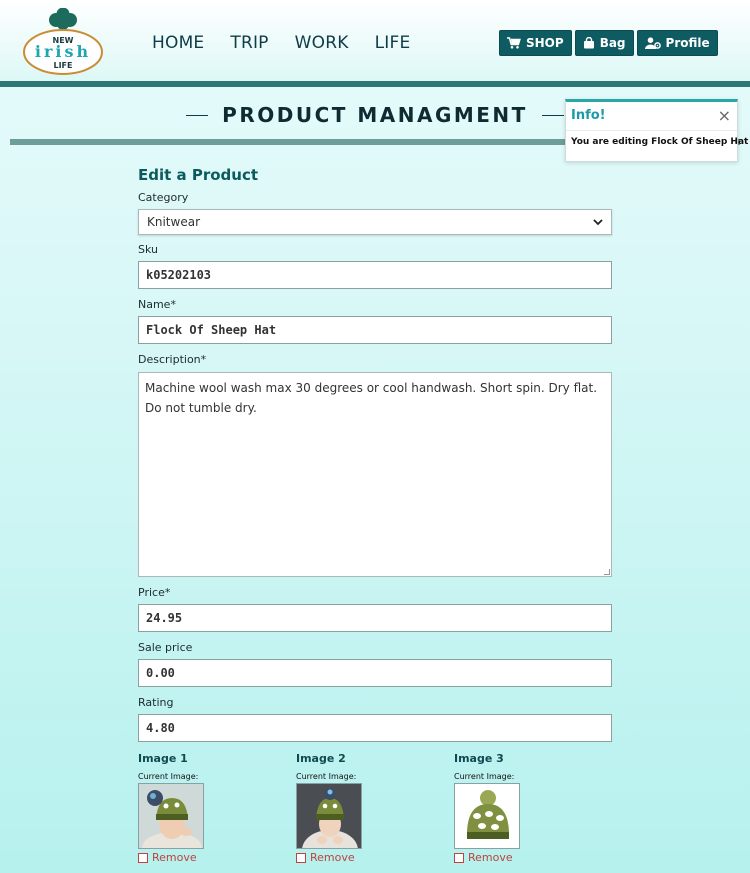  I want to click on sku-input: k05202103, so click(375, 275).